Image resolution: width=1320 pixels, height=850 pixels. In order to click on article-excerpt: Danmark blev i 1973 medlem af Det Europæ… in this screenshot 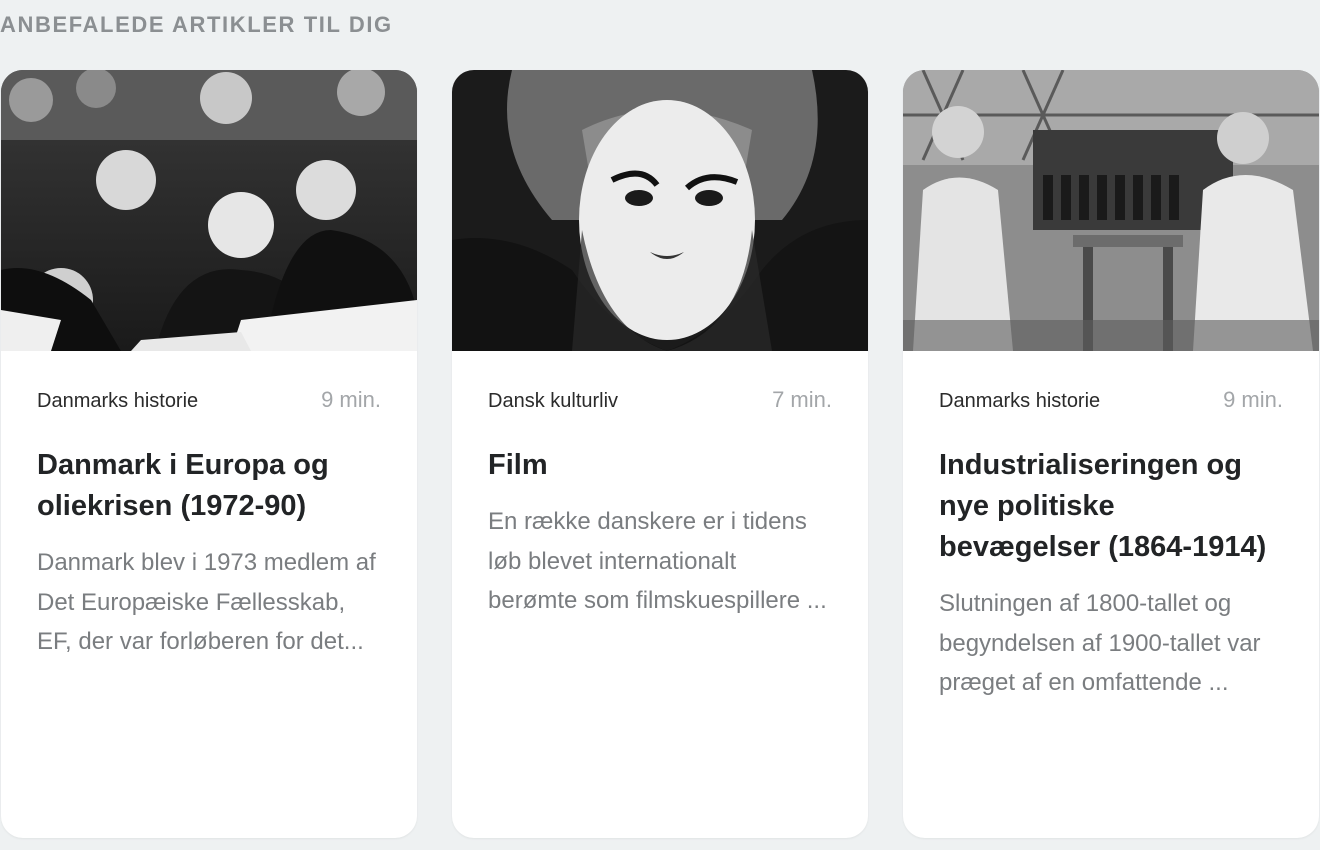, I will do `click(206, 602)`.